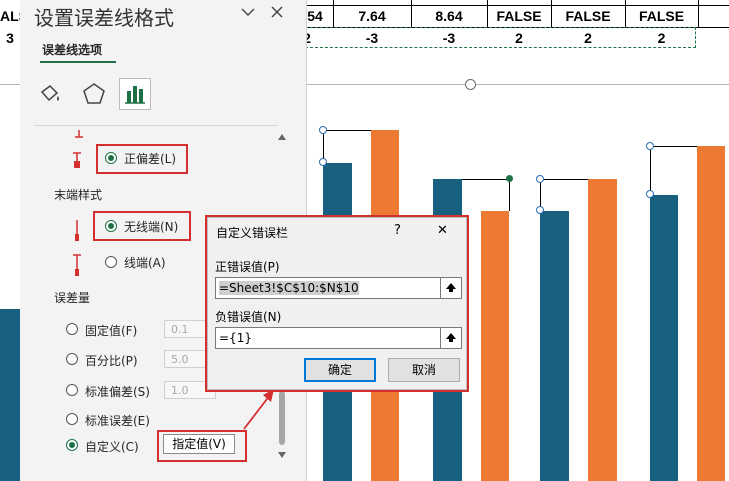 The image size is (729, 481). What do you see at coordinates (247, 267) in the screenshot?
I see `positive-error-label: 正错误值(P)` at bounding box center [247, 267].